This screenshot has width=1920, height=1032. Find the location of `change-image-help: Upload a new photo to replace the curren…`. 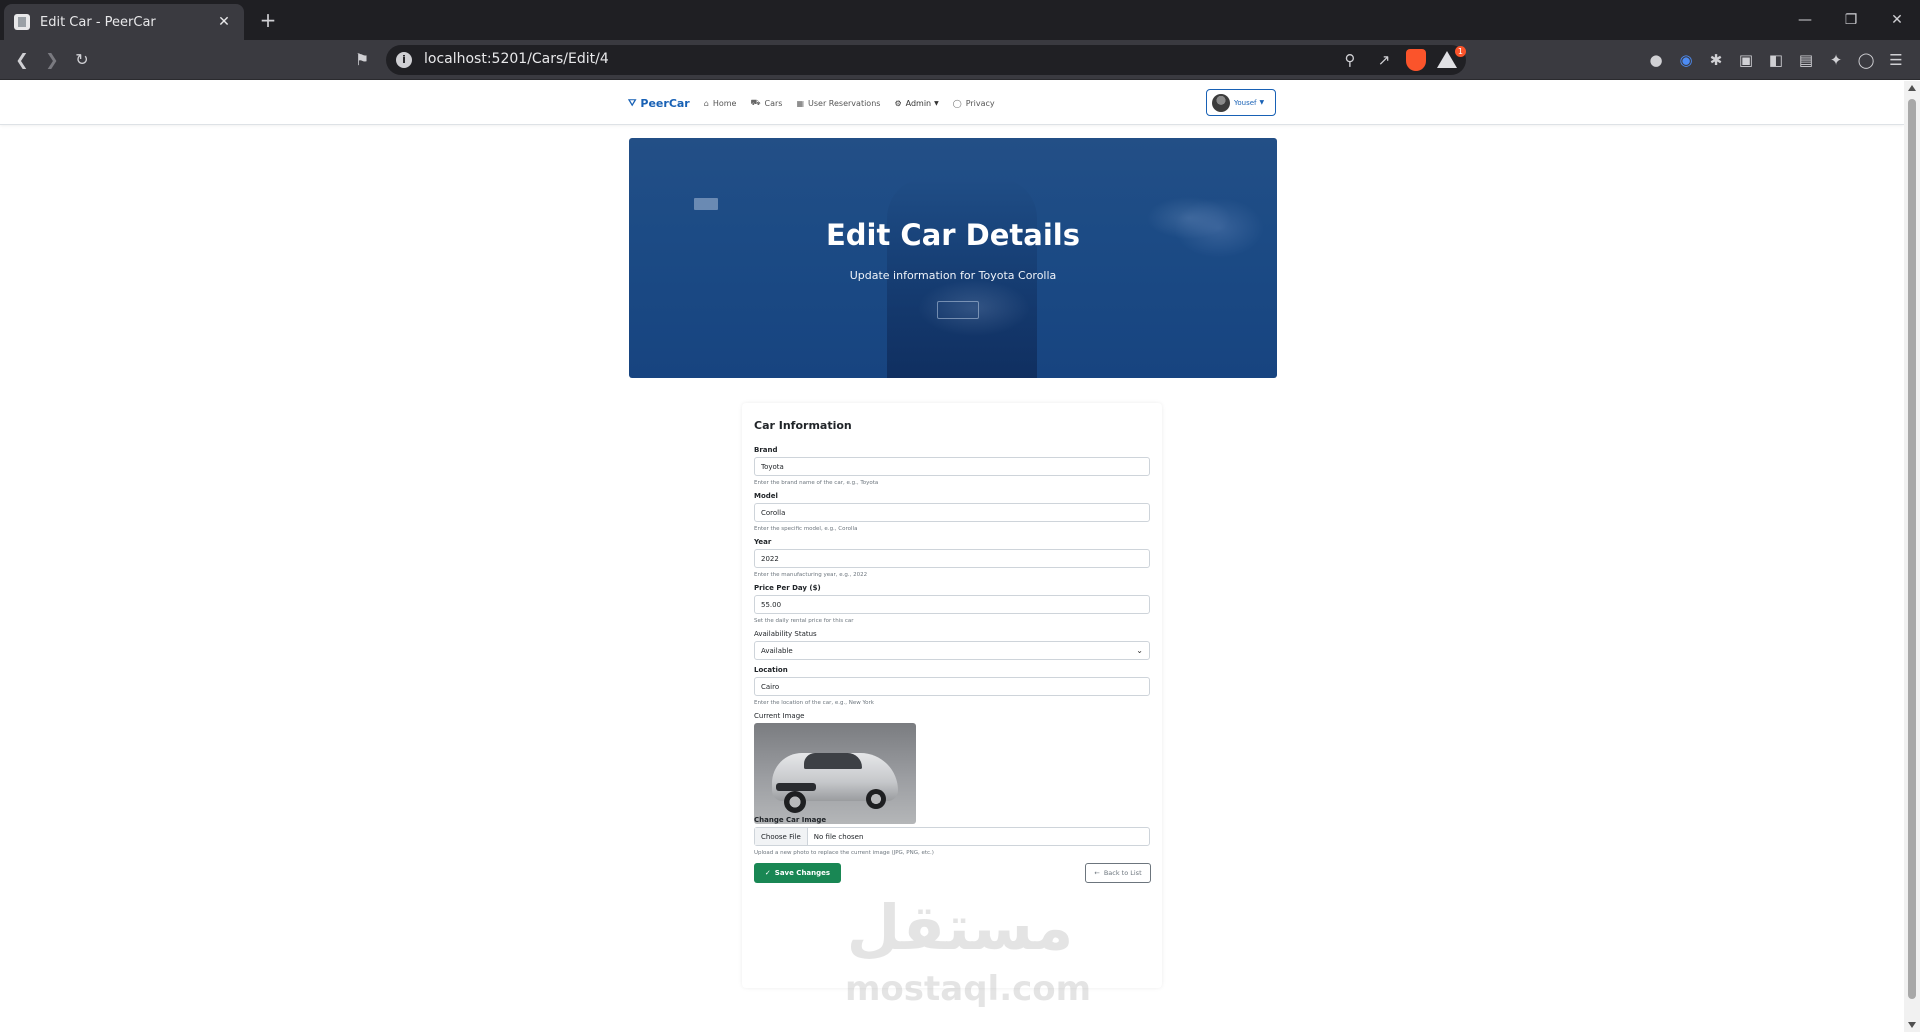

change-image-help: Upload a new photo to replace the curren… is located at coordinates (844, 853).